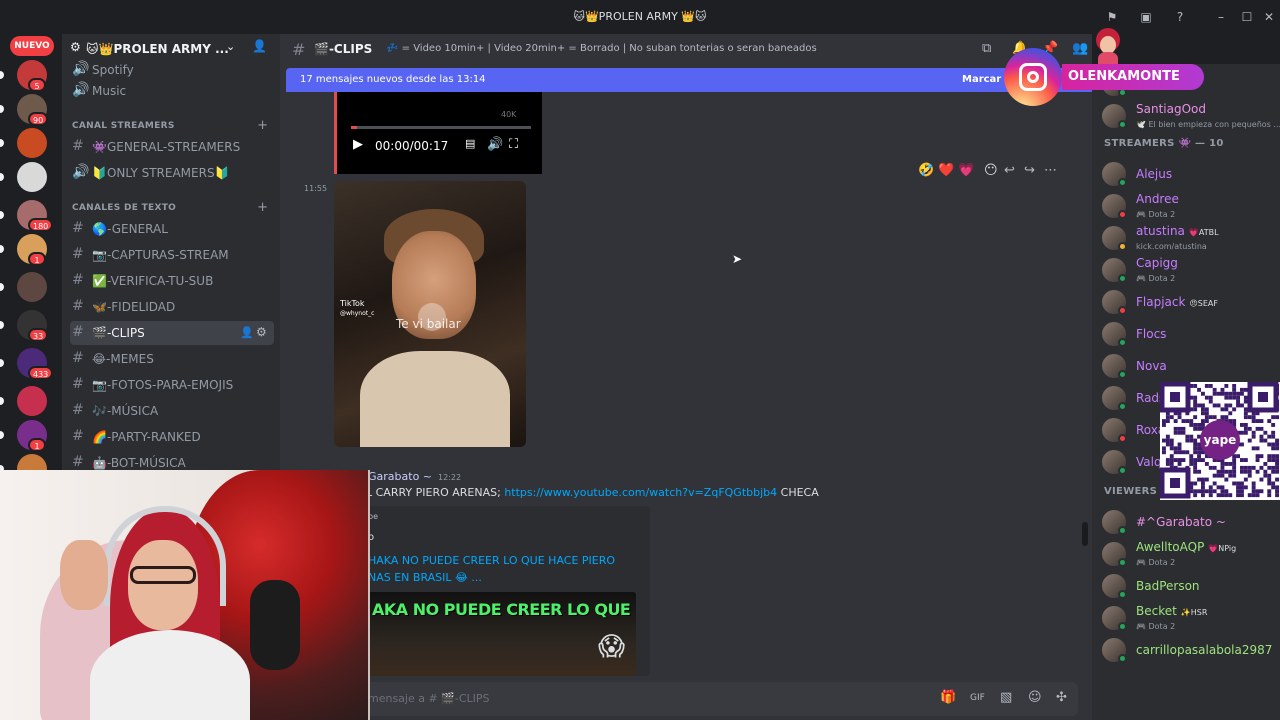 This screenshot has width=1280, height=720. Describe the element at coordinates (986, 48) in the screenshot. I see `threads-icon: ⧉` at that location.